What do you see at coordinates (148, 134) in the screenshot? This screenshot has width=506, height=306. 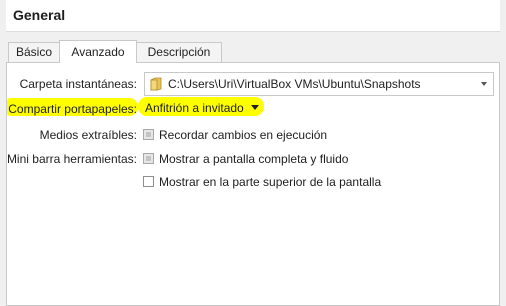 I see `removable-media-checkbox` at bounding box center [148, 134].